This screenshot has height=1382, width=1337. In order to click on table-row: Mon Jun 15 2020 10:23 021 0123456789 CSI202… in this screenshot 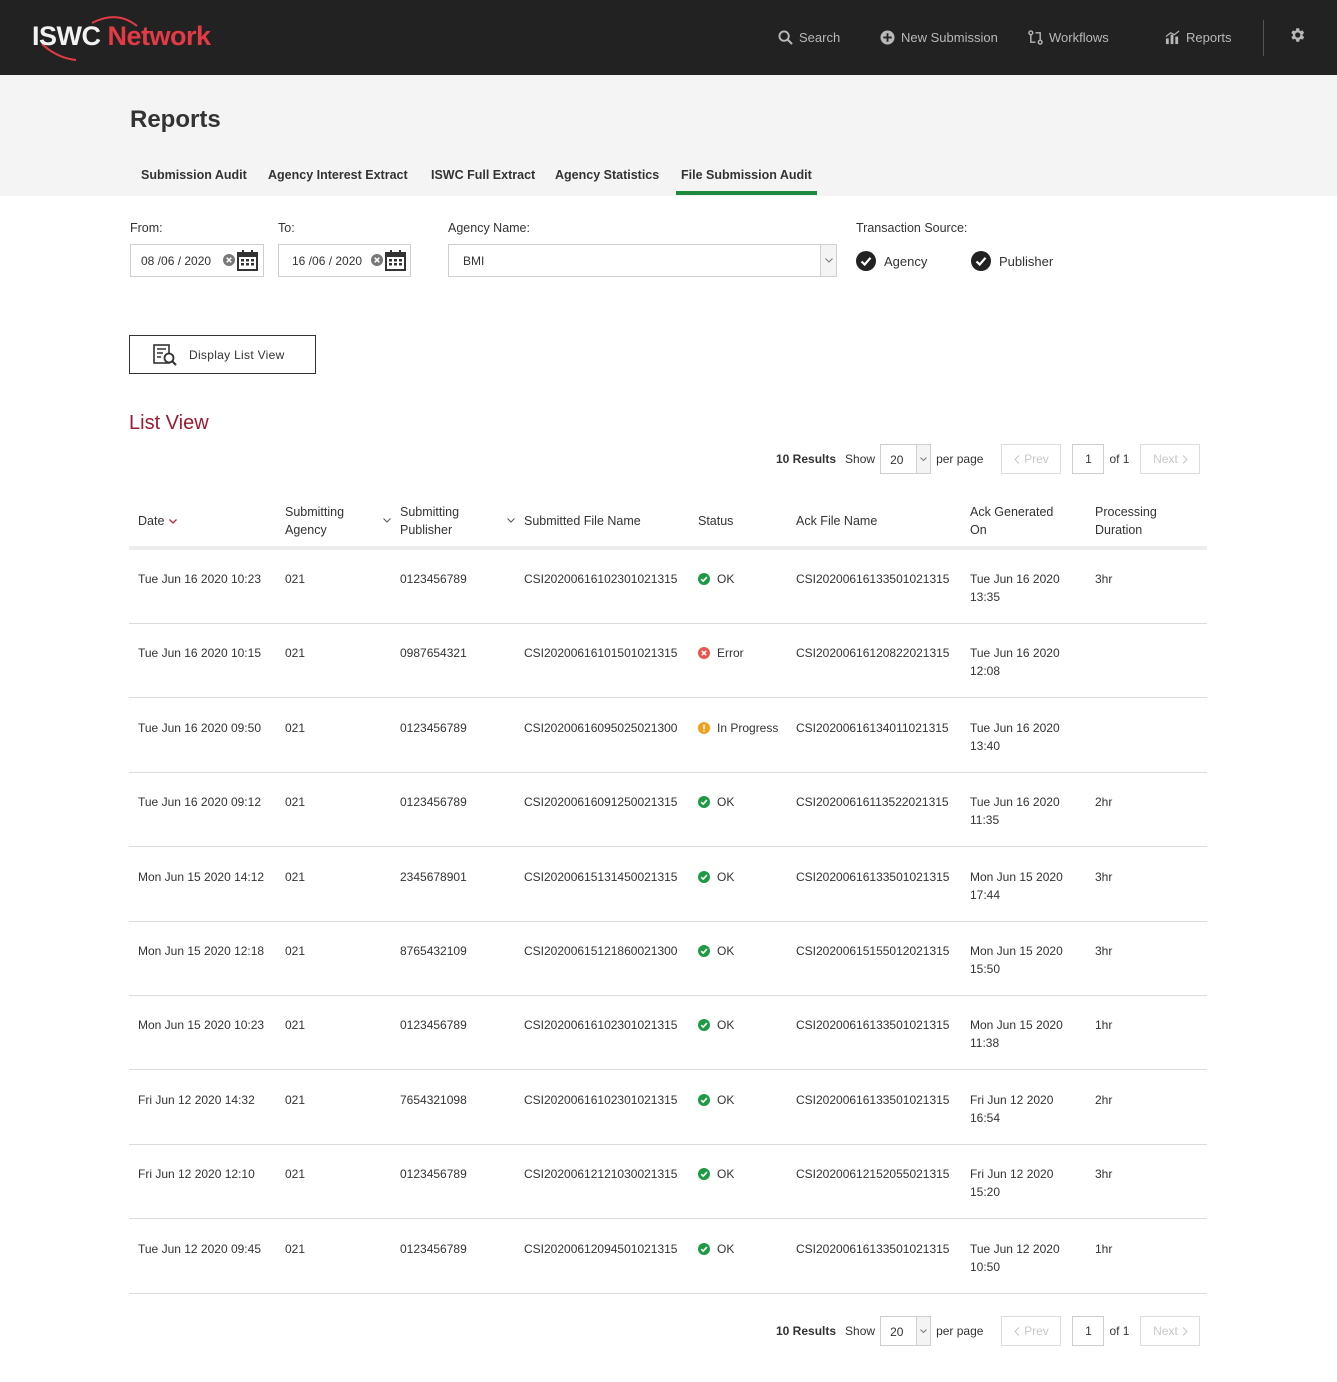, I will do `click(668, 1033)`.